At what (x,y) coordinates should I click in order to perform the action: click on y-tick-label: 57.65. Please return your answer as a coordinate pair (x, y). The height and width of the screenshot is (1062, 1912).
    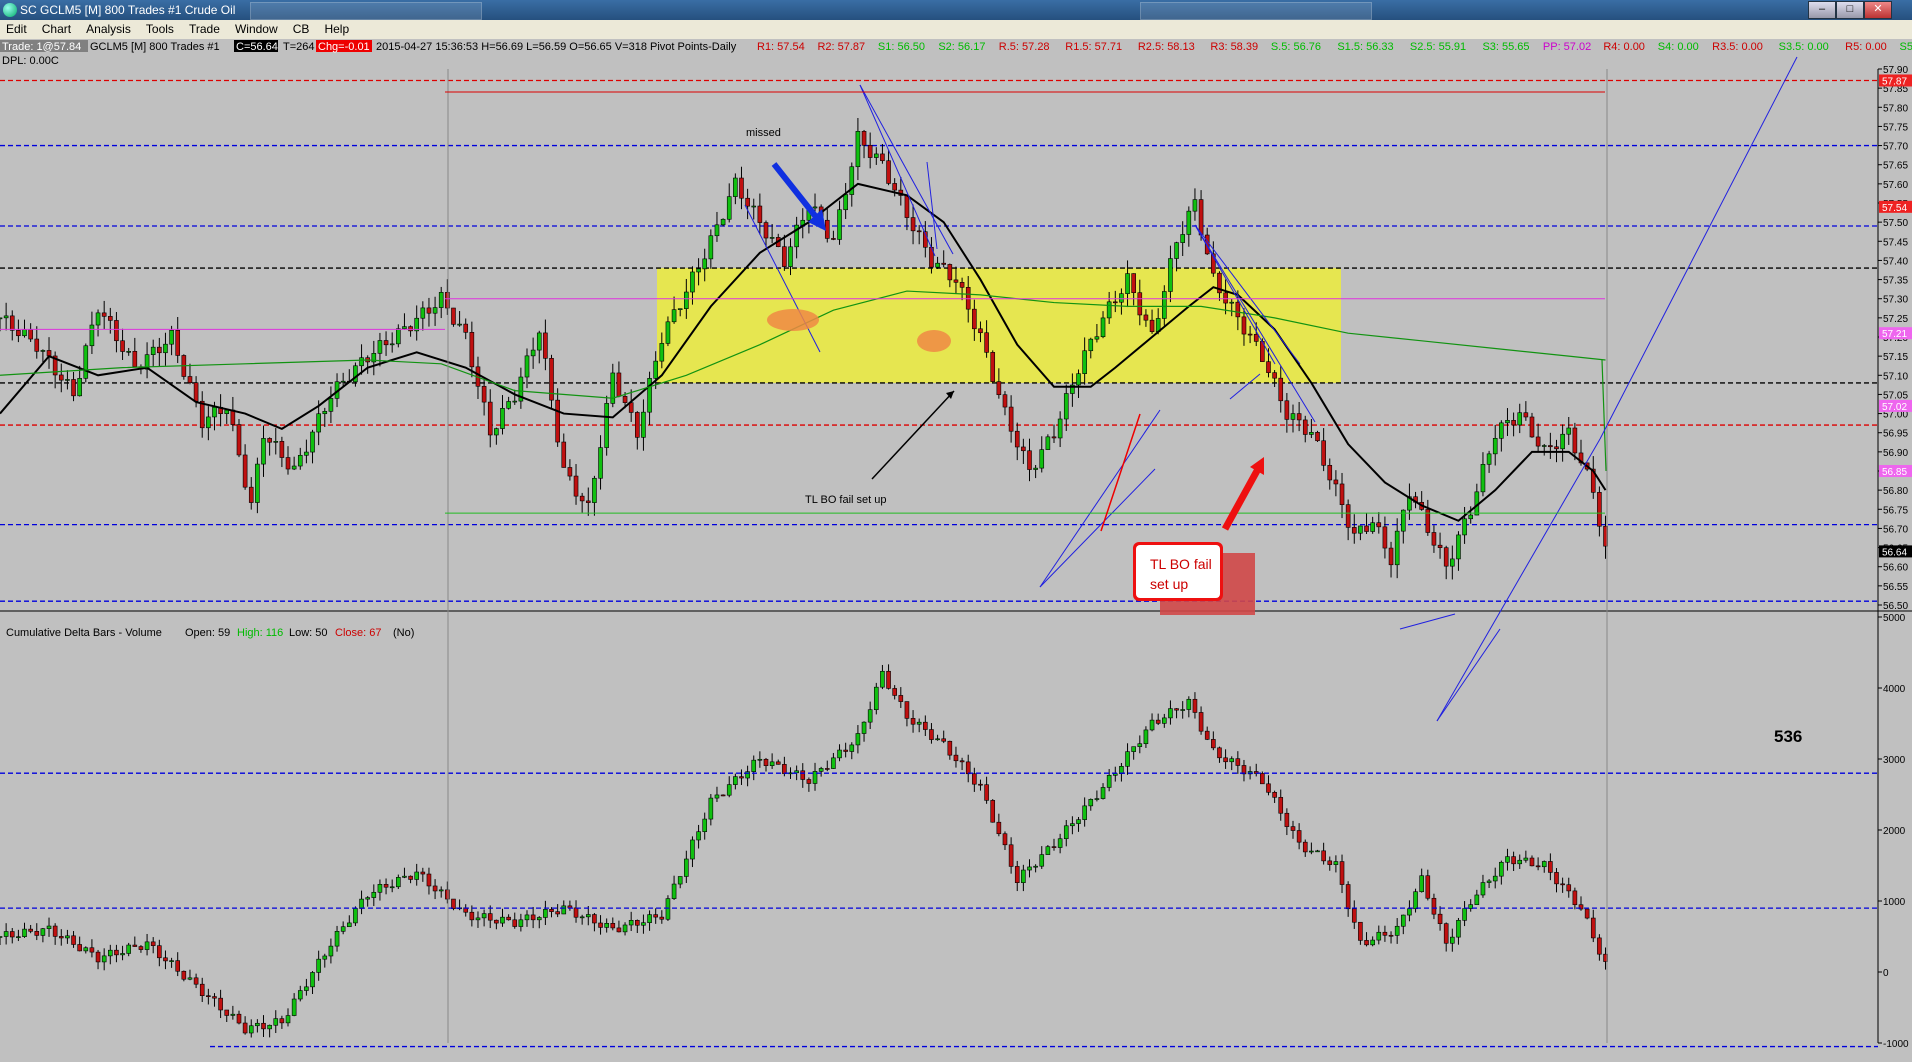
    Looking at the image, I should click on (1895, 166).